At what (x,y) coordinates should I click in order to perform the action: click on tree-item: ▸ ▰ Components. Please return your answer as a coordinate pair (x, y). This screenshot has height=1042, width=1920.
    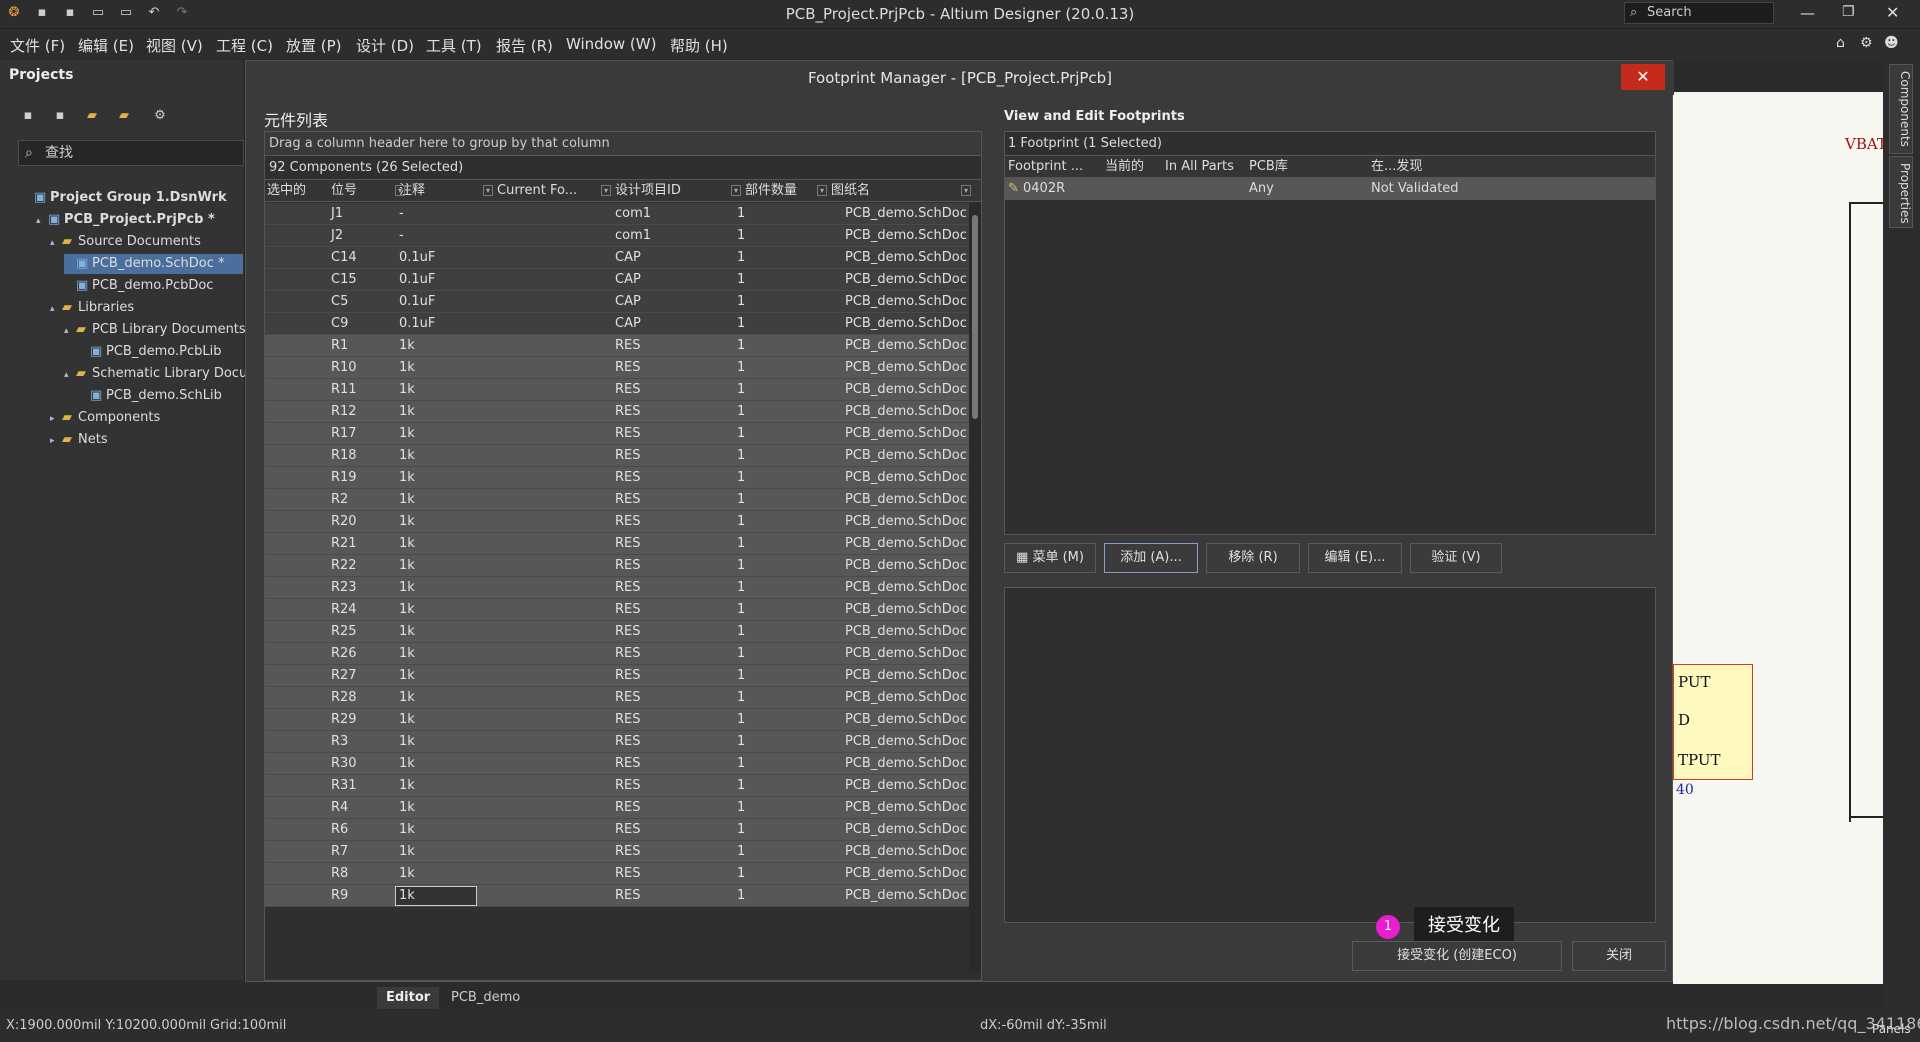
    Looking at the image, I should click on (105, 418).